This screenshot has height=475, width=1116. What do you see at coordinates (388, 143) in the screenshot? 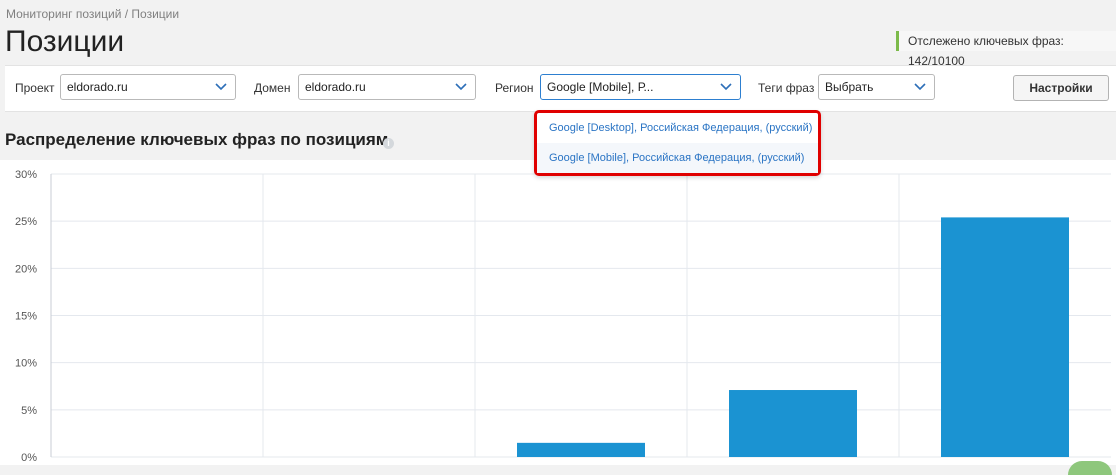
I see `info-icon: i` at bounding box center [388, 143].